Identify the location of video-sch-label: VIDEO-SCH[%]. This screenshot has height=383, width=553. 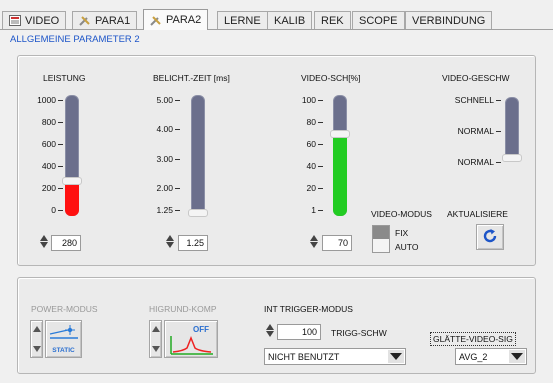
(331, 78).